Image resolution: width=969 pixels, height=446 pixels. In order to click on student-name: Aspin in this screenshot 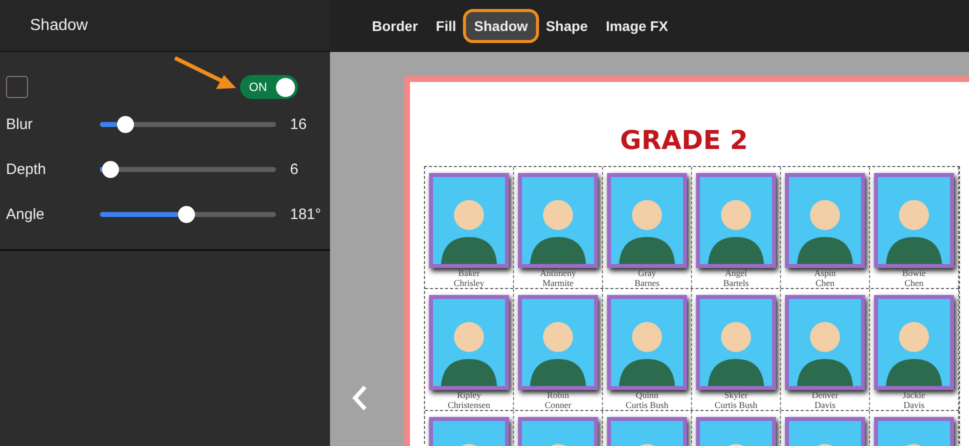, I will do `click(825, 273)`.